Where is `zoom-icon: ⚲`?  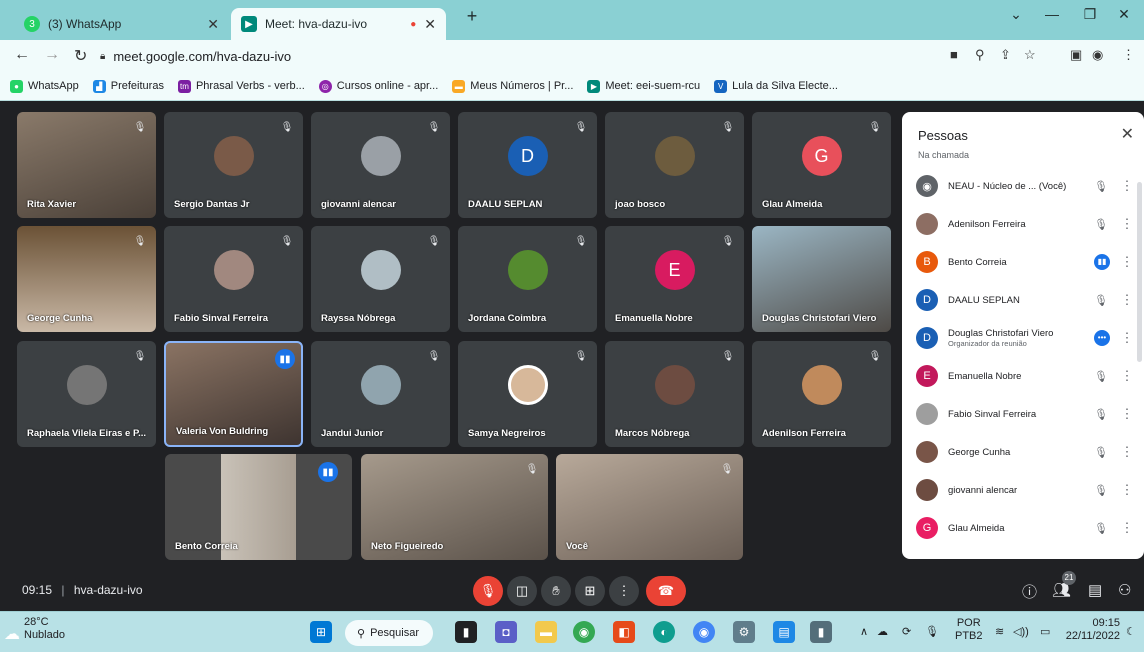
zoom-icon: ⚲ is located at coordinates (980, 55).